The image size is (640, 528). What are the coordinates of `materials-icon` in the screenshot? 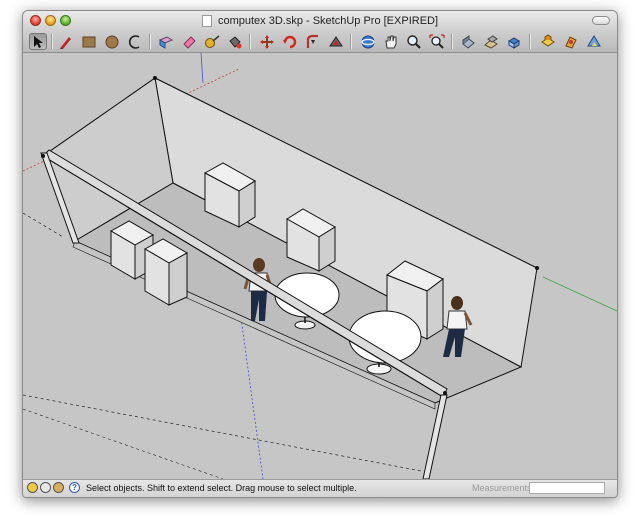 It's located at (571, 41).